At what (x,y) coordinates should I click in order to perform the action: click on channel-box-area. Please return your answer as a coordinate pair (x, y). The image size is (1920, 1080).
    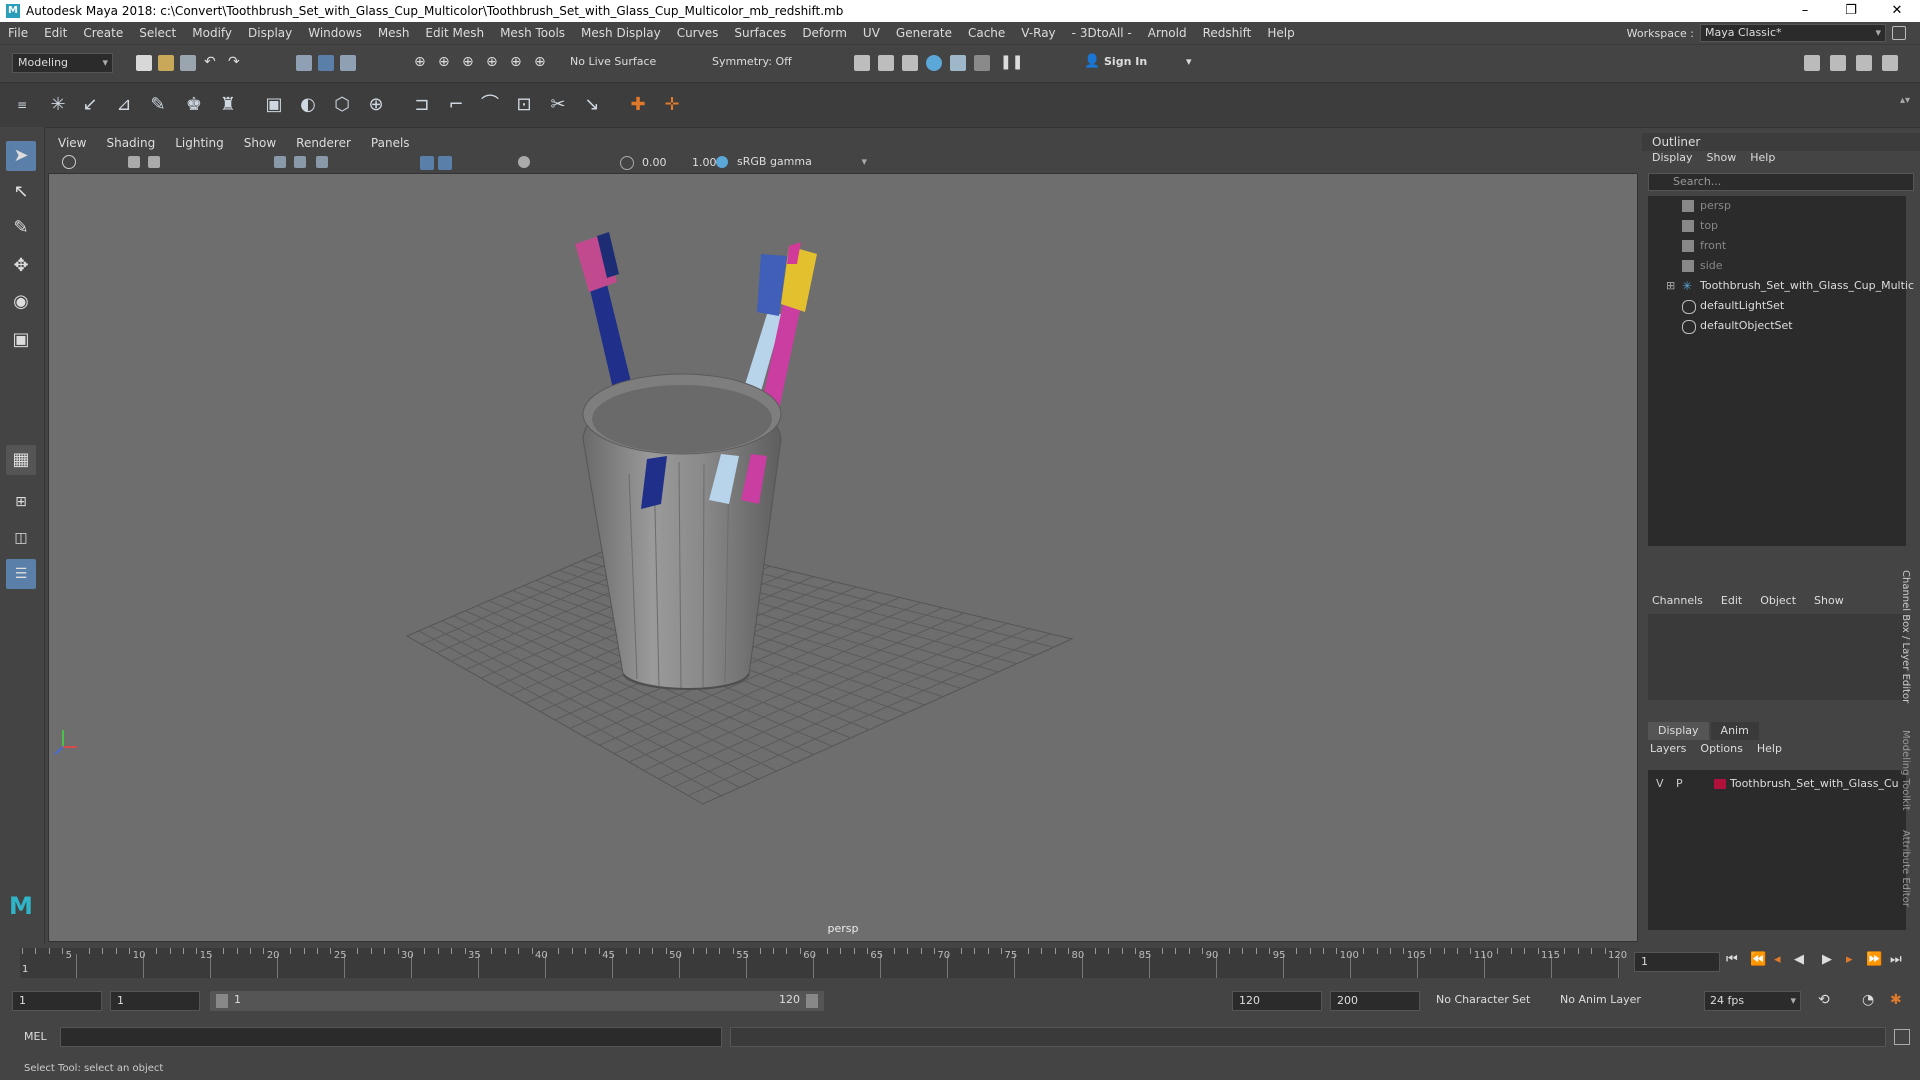
    Looking at the image, I should click on (1777, 657).